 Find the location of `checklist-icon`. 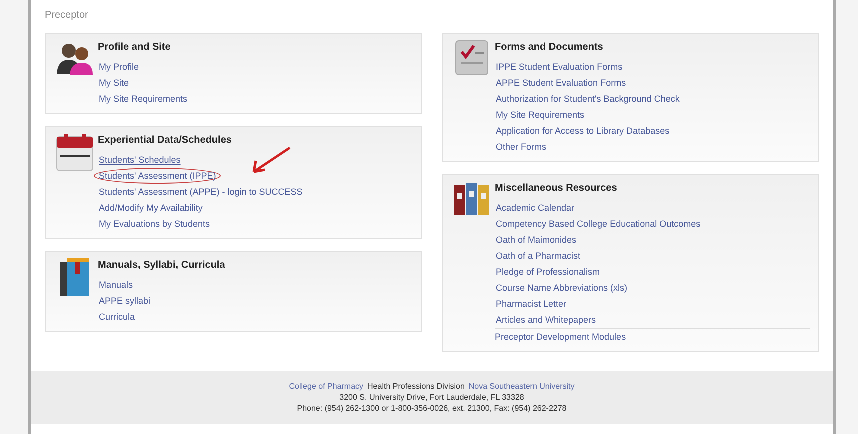

checklist-icon is located at coordinates (472, 58).